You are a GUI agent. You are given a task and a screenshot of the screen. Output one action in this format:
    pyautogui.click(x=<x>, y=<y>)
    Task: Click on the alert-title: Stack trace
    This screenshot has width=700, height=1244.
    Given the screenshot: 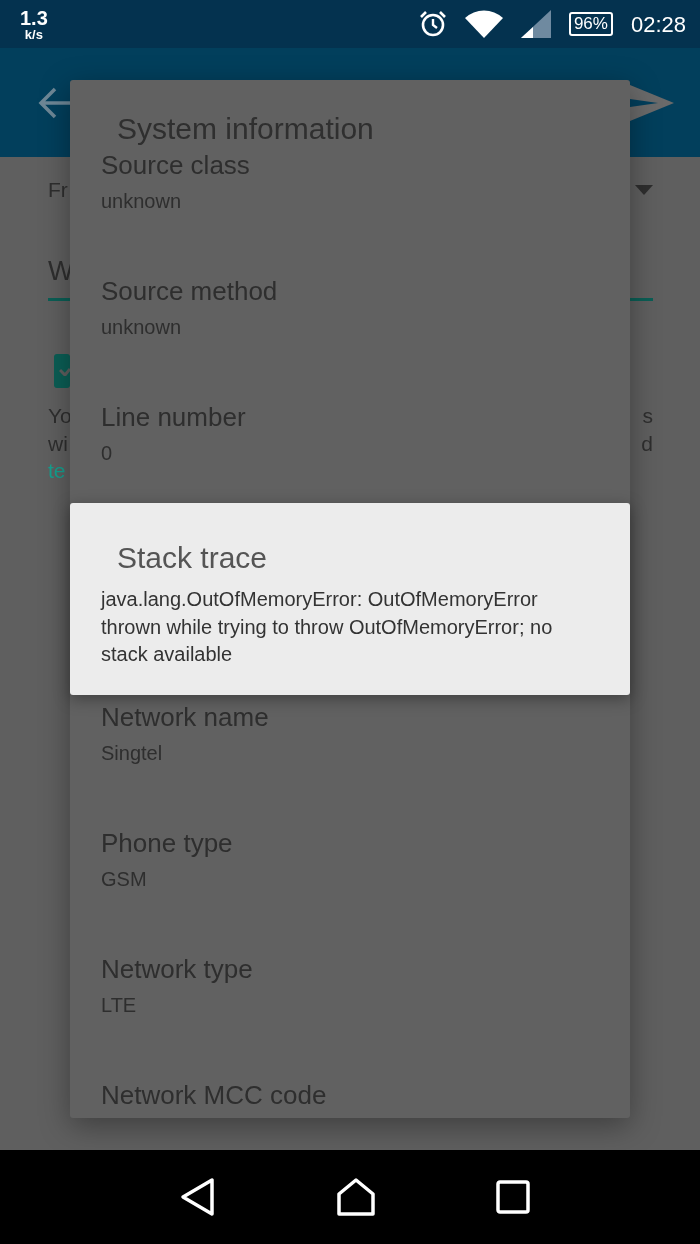 What is the action you would take?
    pyautogui.click(x=192, y=558)
    